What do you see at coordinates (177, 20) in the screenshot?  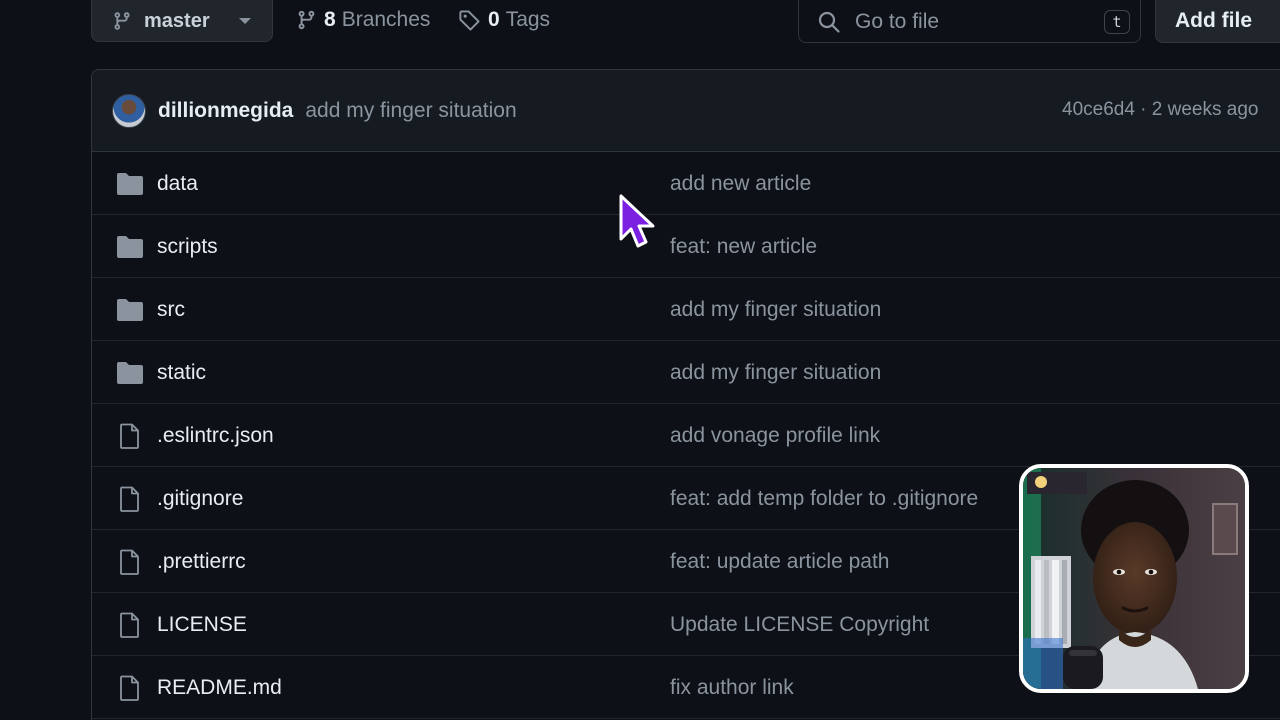 I see `branch-name: master` at bounding box center [177, 20].